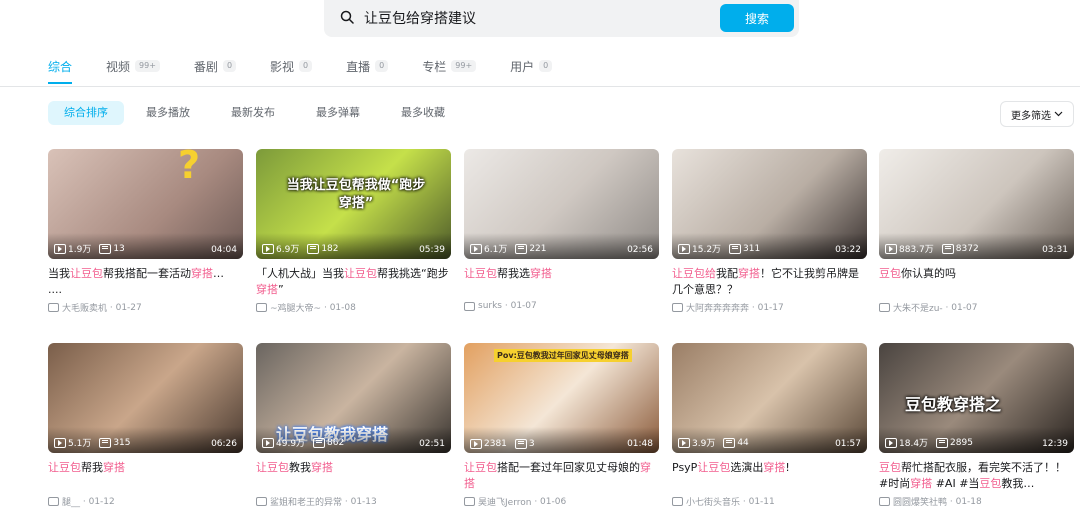  What do you see at coordinates (145, 204) in the screenshot?
I see `video-thumbnail: ? 1.9万 13 04:04` at bounding box center [145, 204].